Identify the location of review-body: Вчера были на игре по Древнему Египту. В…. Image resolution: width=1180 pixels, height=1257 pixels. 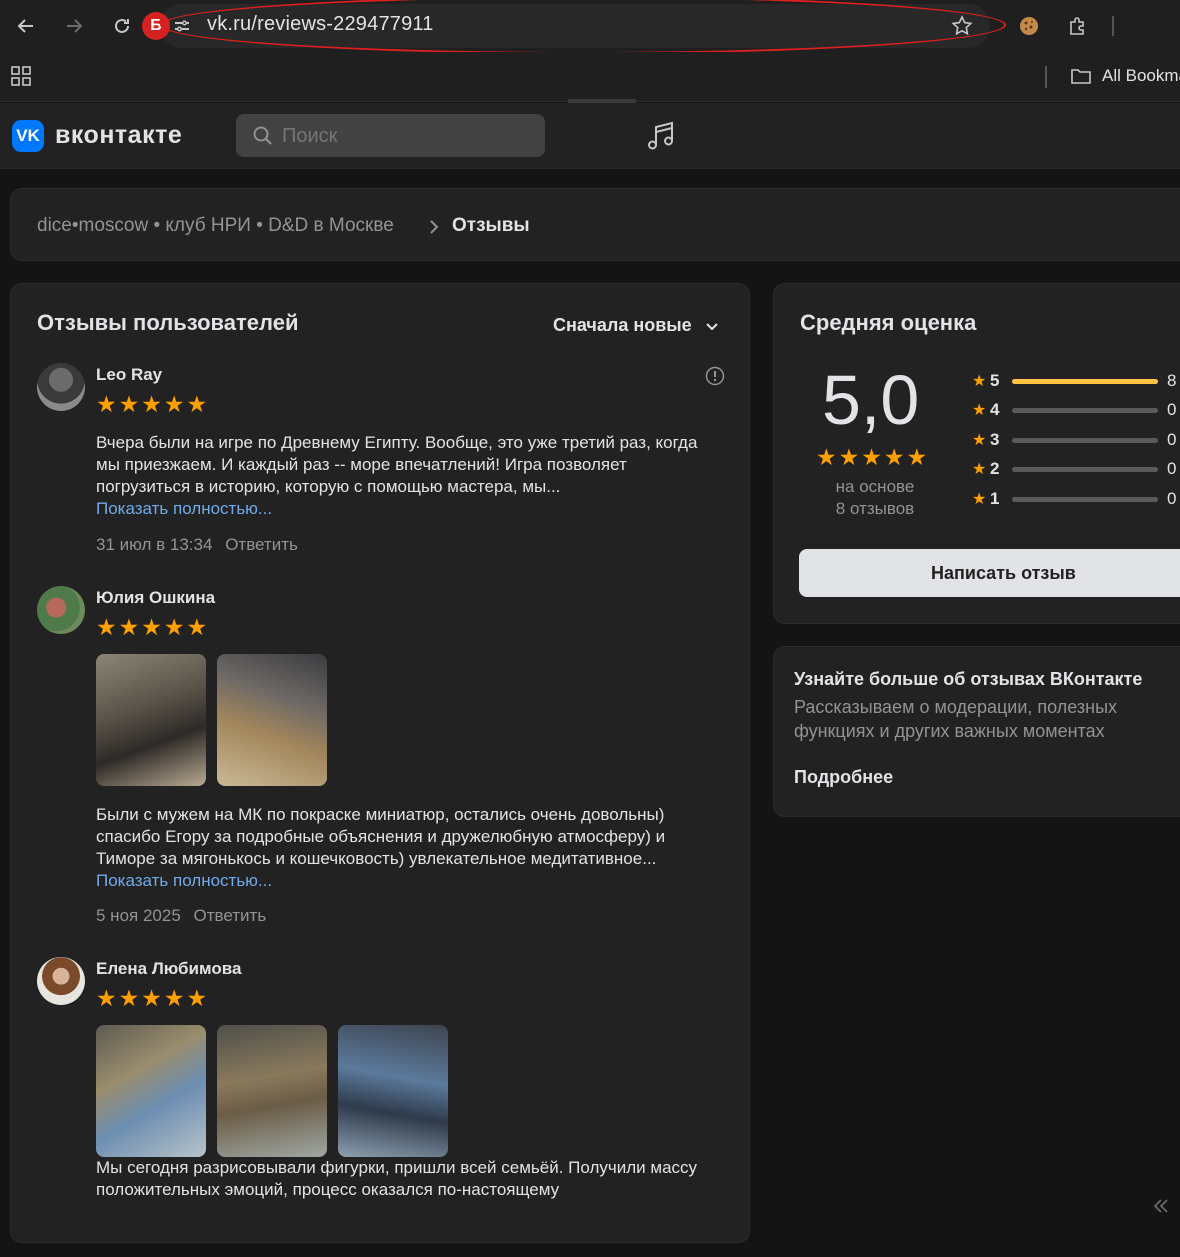
(397, 464).